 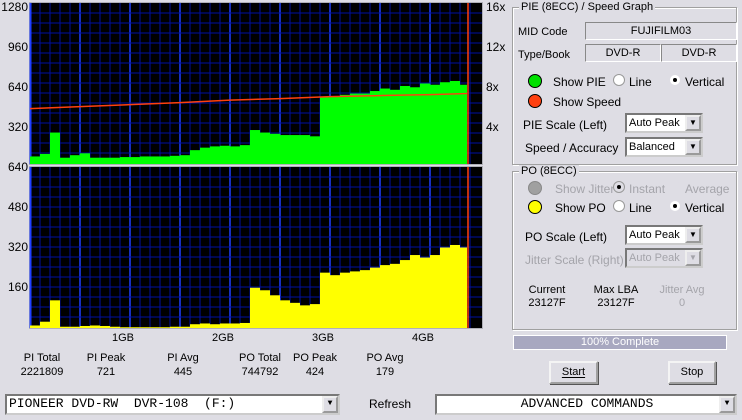 What do you see at coordinates (623, 53) in the screenshot?
I see `type-field: DVD-R` at bounding box center [623, 53].